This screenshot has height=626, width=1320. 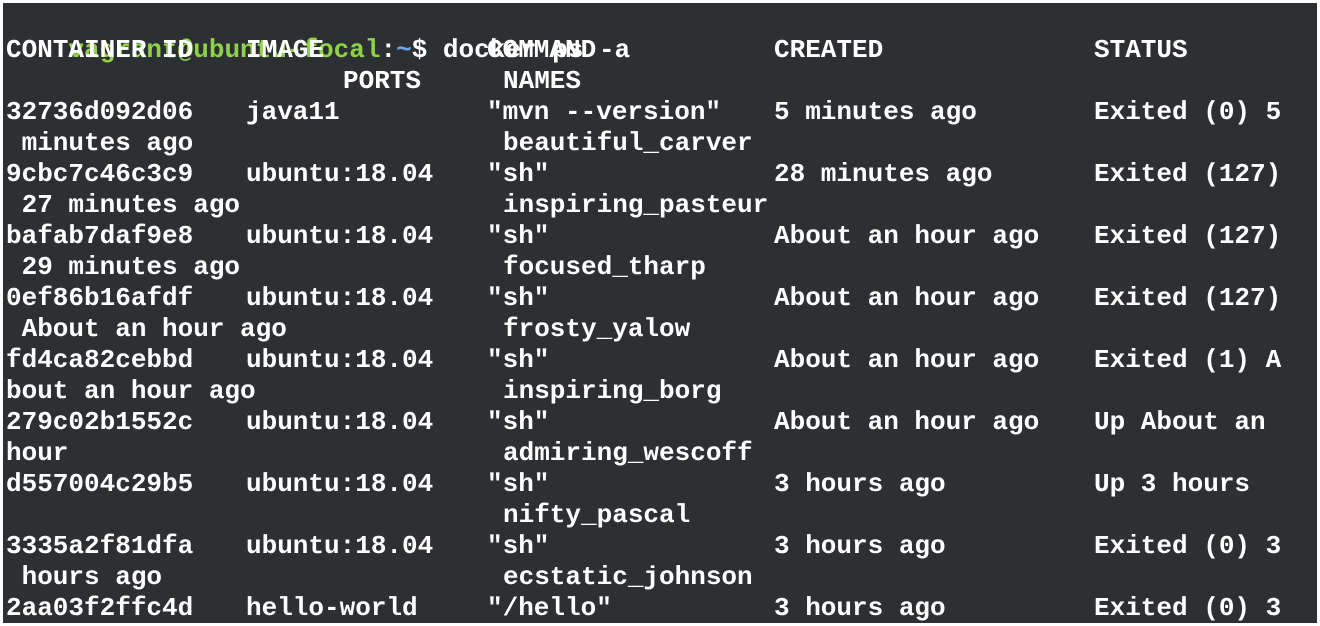 What do you see at coordinates (131, 391) in the screenshot?
I see `cell-status-wrap: bout an hour ago` at bounding box center [131, 391].